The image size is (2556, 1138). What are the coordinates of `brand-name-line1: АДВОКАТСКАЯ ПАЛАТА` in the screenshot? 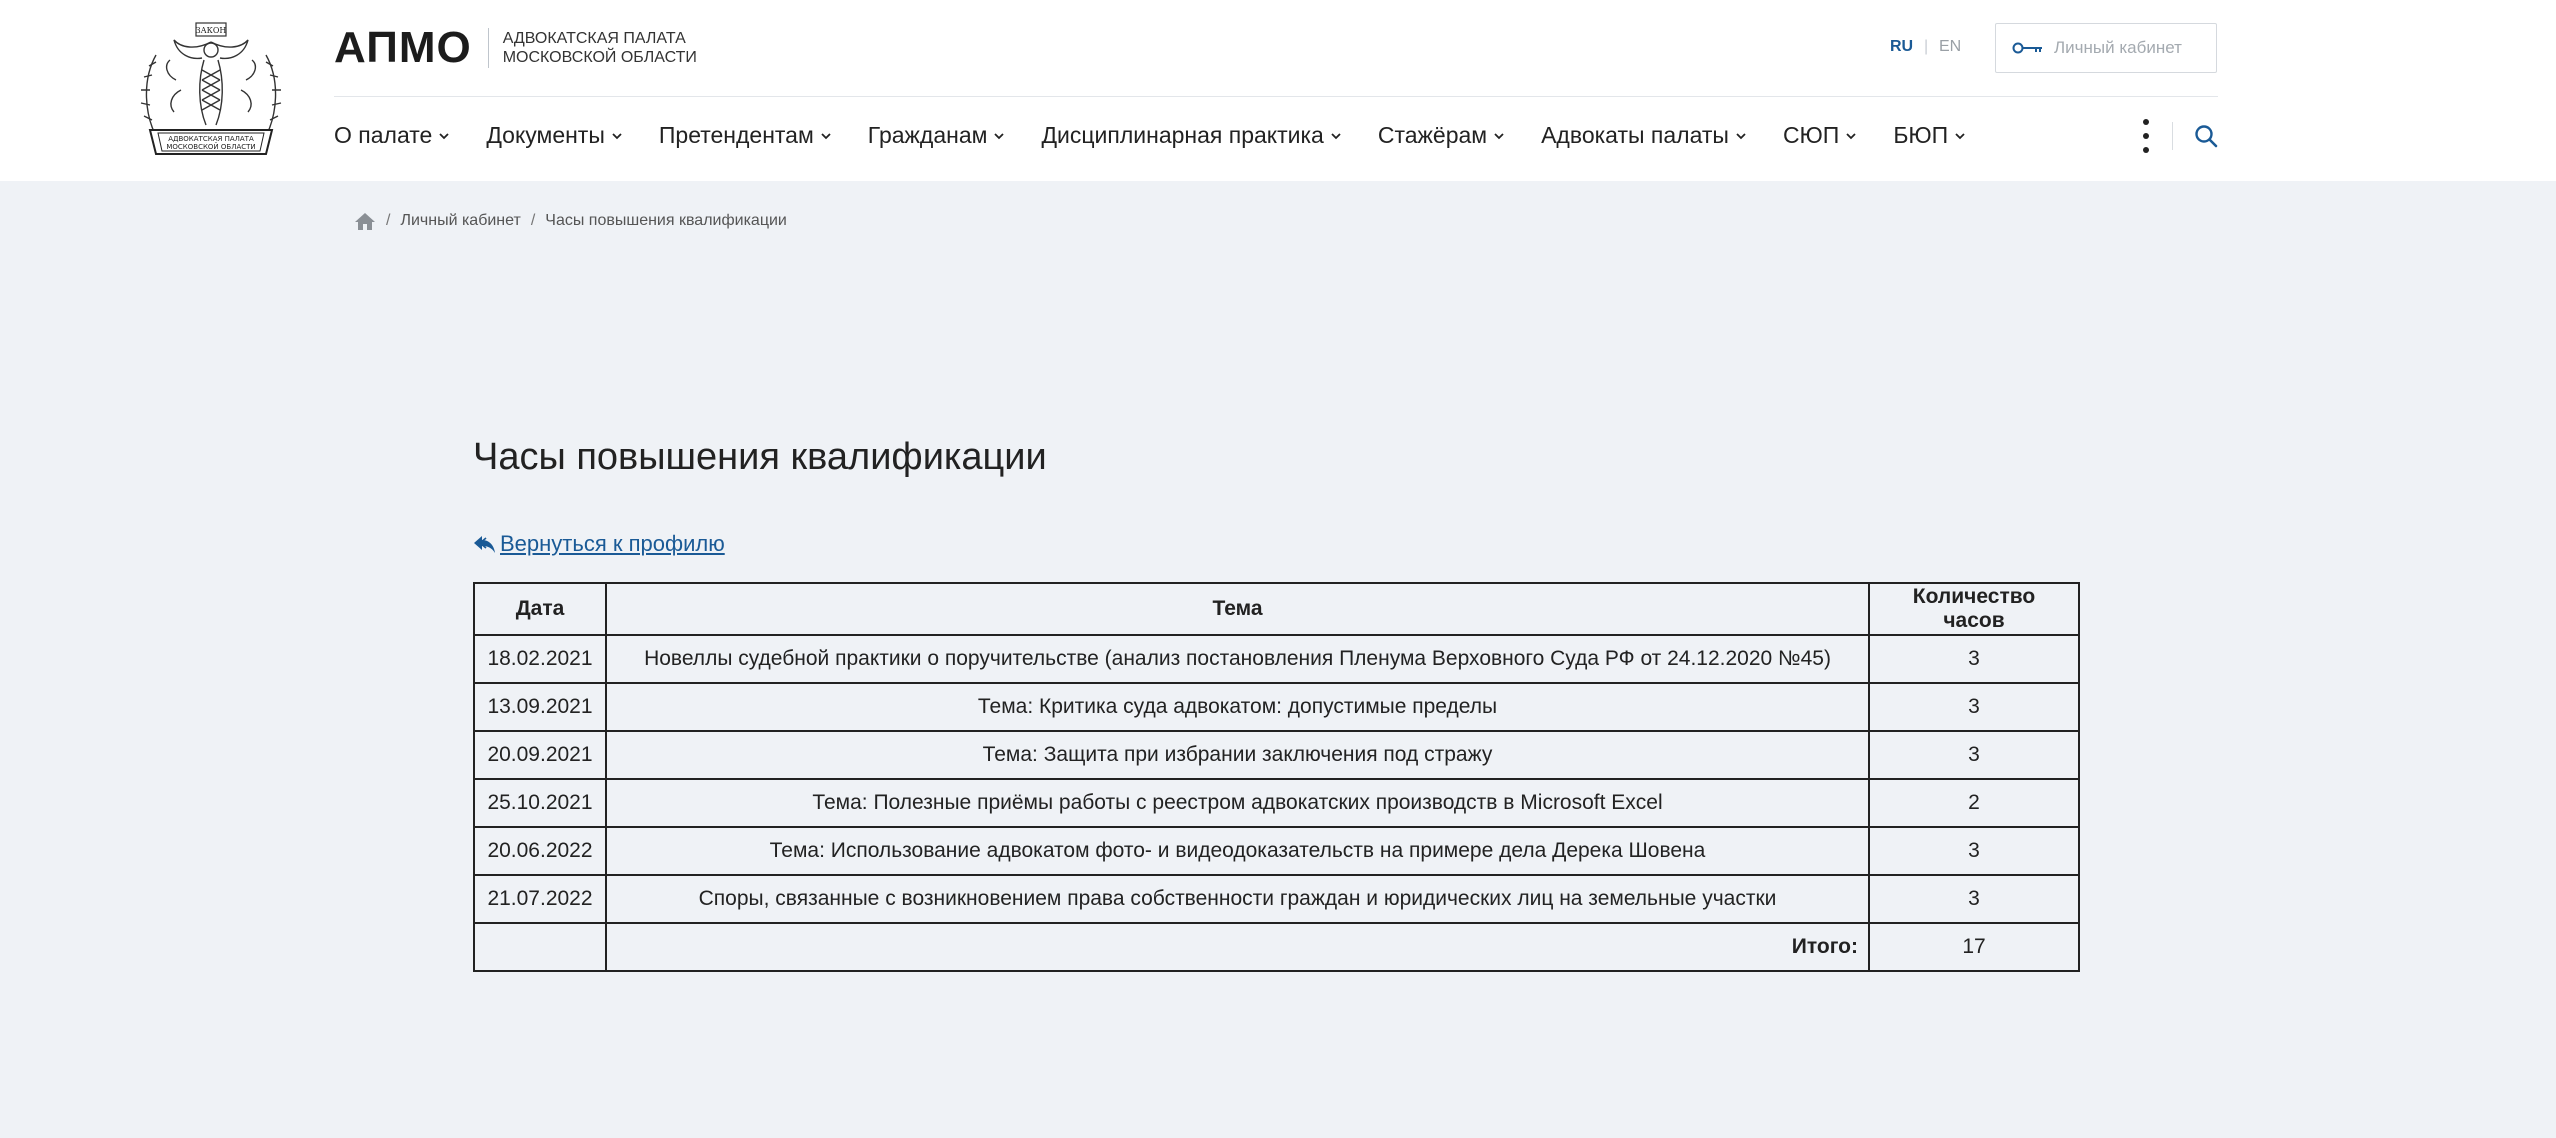 It's located at (594, 38).